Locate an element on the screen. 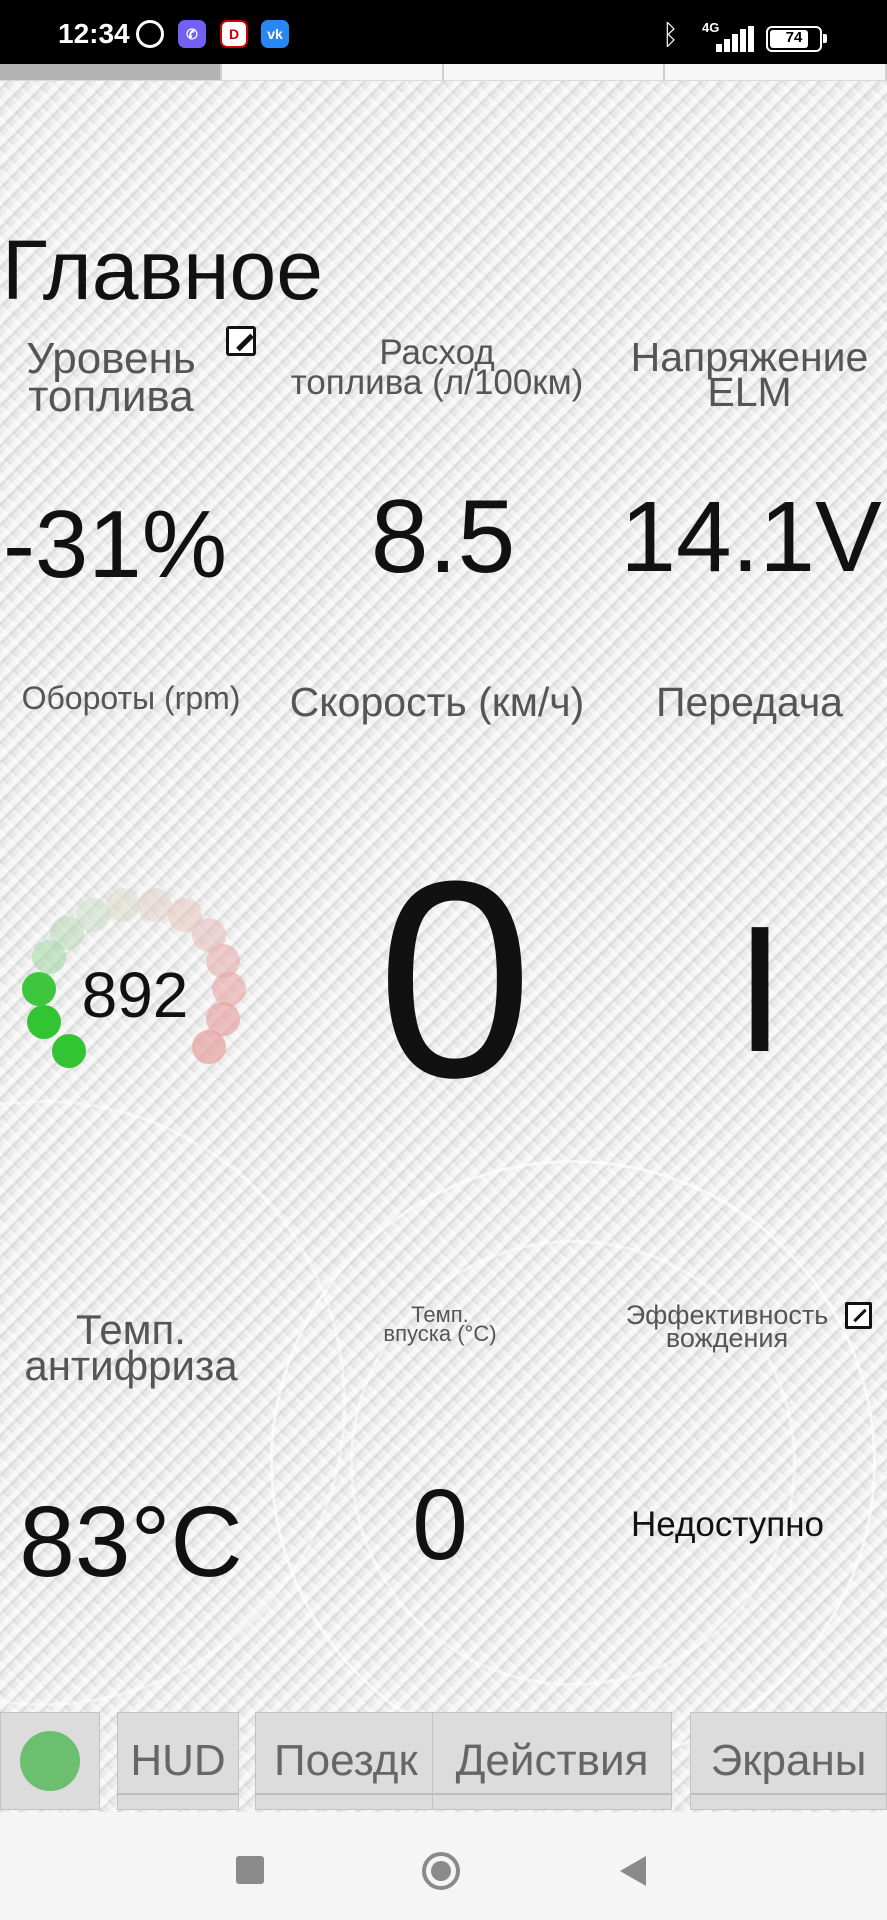 Image resolution: width=887 pixels, height=1920 pixels. tab-hud: HUD is located at coordinates (178, 1761).